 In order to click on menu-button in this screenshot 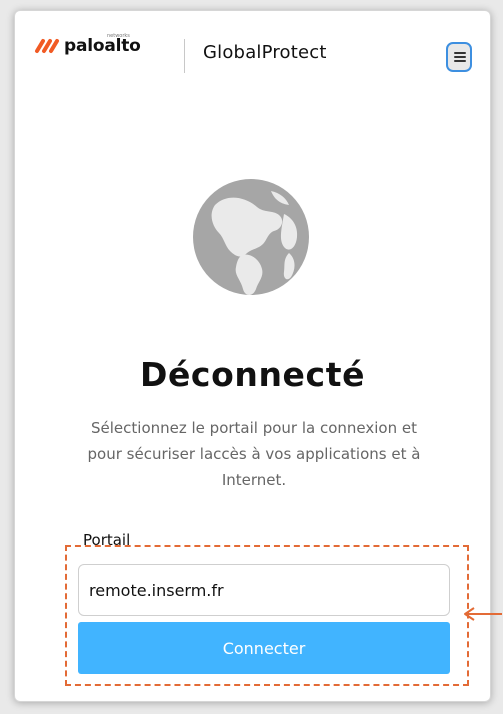, I will do `click(459, 57)`.